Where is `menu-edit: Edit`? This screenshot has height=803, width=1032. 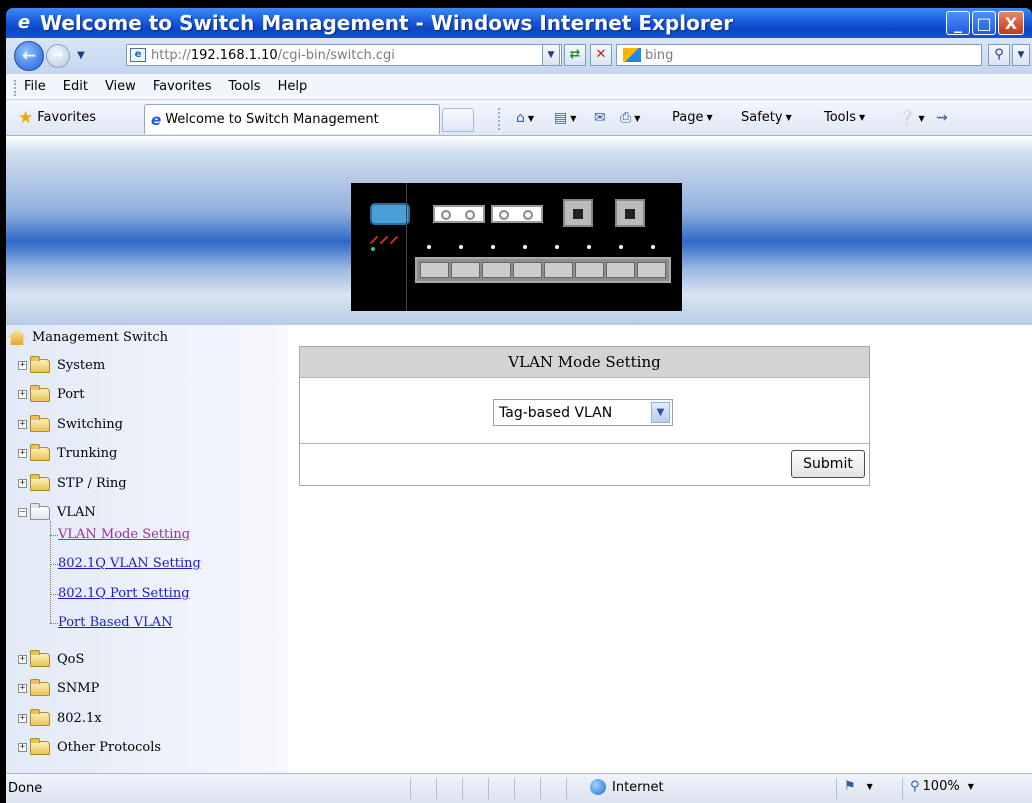
menu-edit: Edit is located at coordinates (75, 86).